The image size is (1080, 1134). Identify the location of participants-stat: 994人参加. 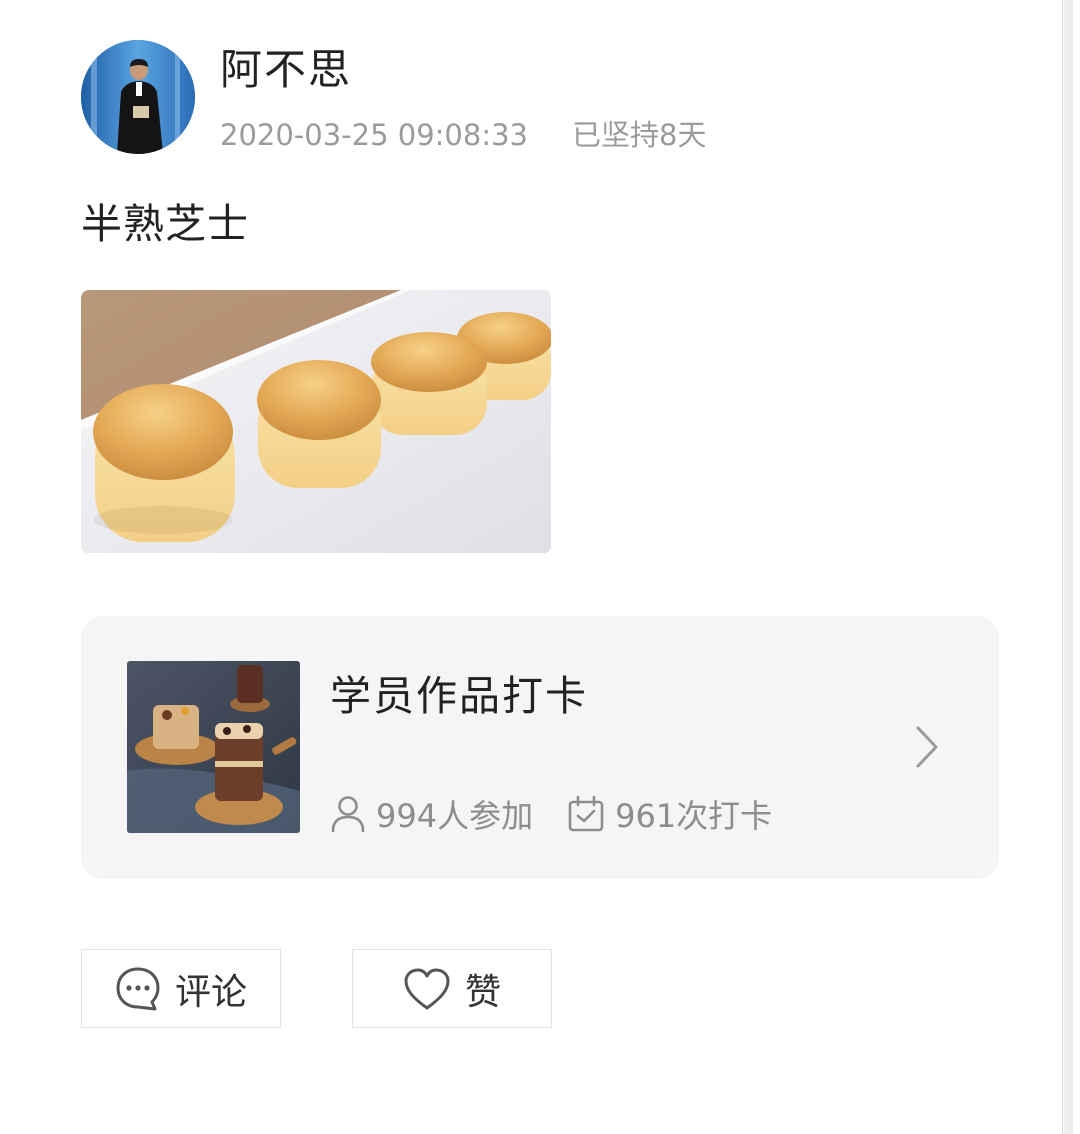
(431, 814).